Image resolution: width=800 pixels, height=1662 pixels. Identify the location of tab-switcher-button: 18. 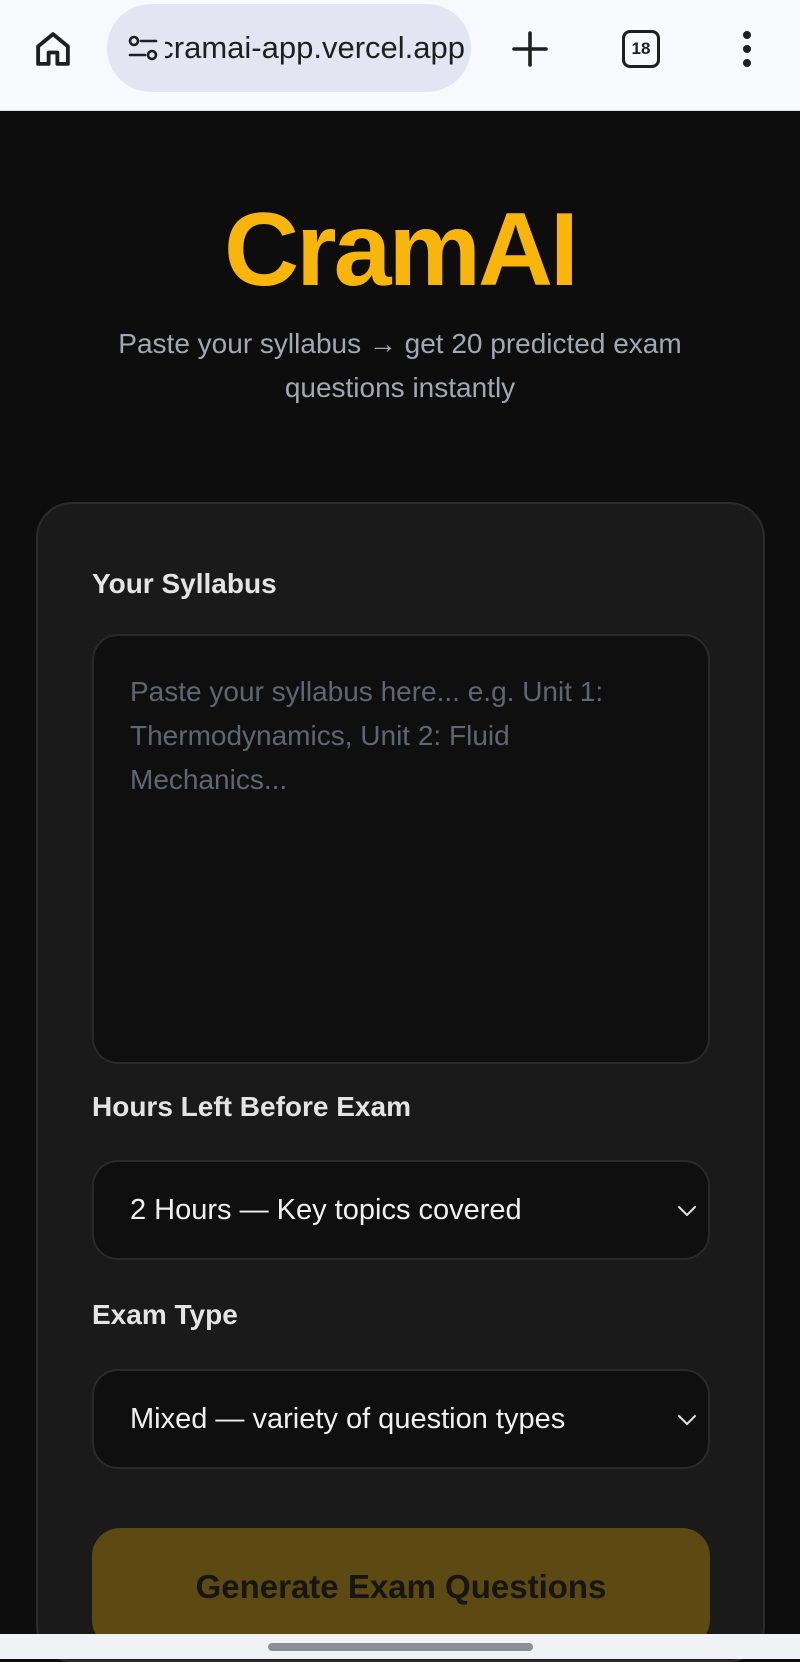
(641, 49).